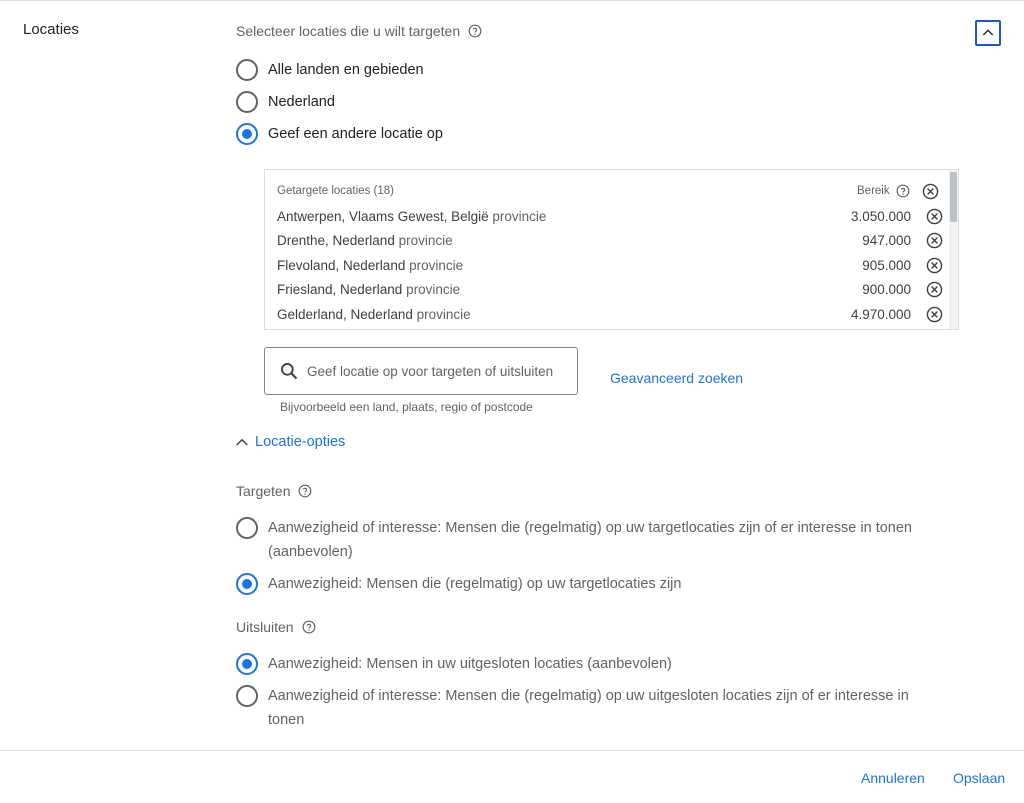  I want to click on radio-label-continued: tonen, so click(286, 720).